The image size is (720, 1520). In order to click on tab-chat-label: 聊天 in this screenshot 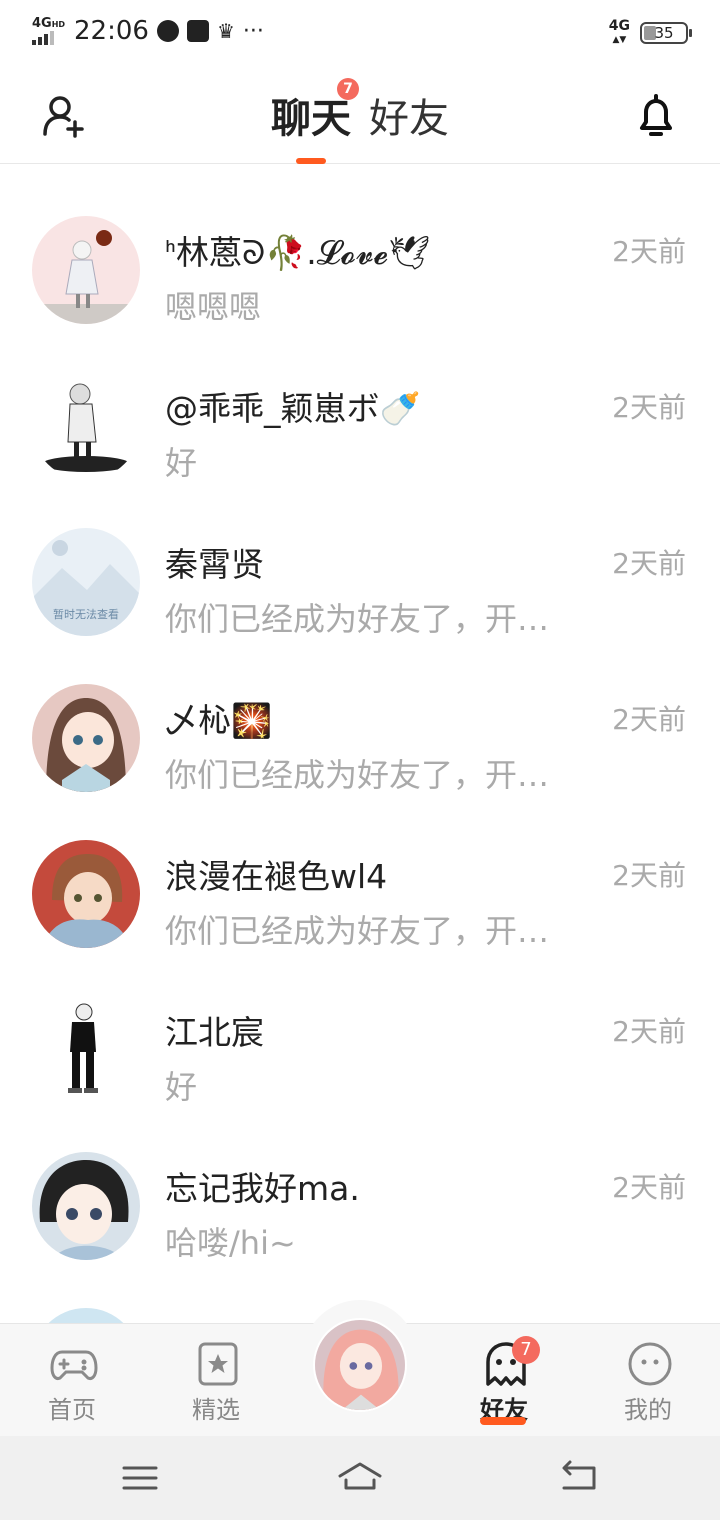, I will do `click(311, 119)`.